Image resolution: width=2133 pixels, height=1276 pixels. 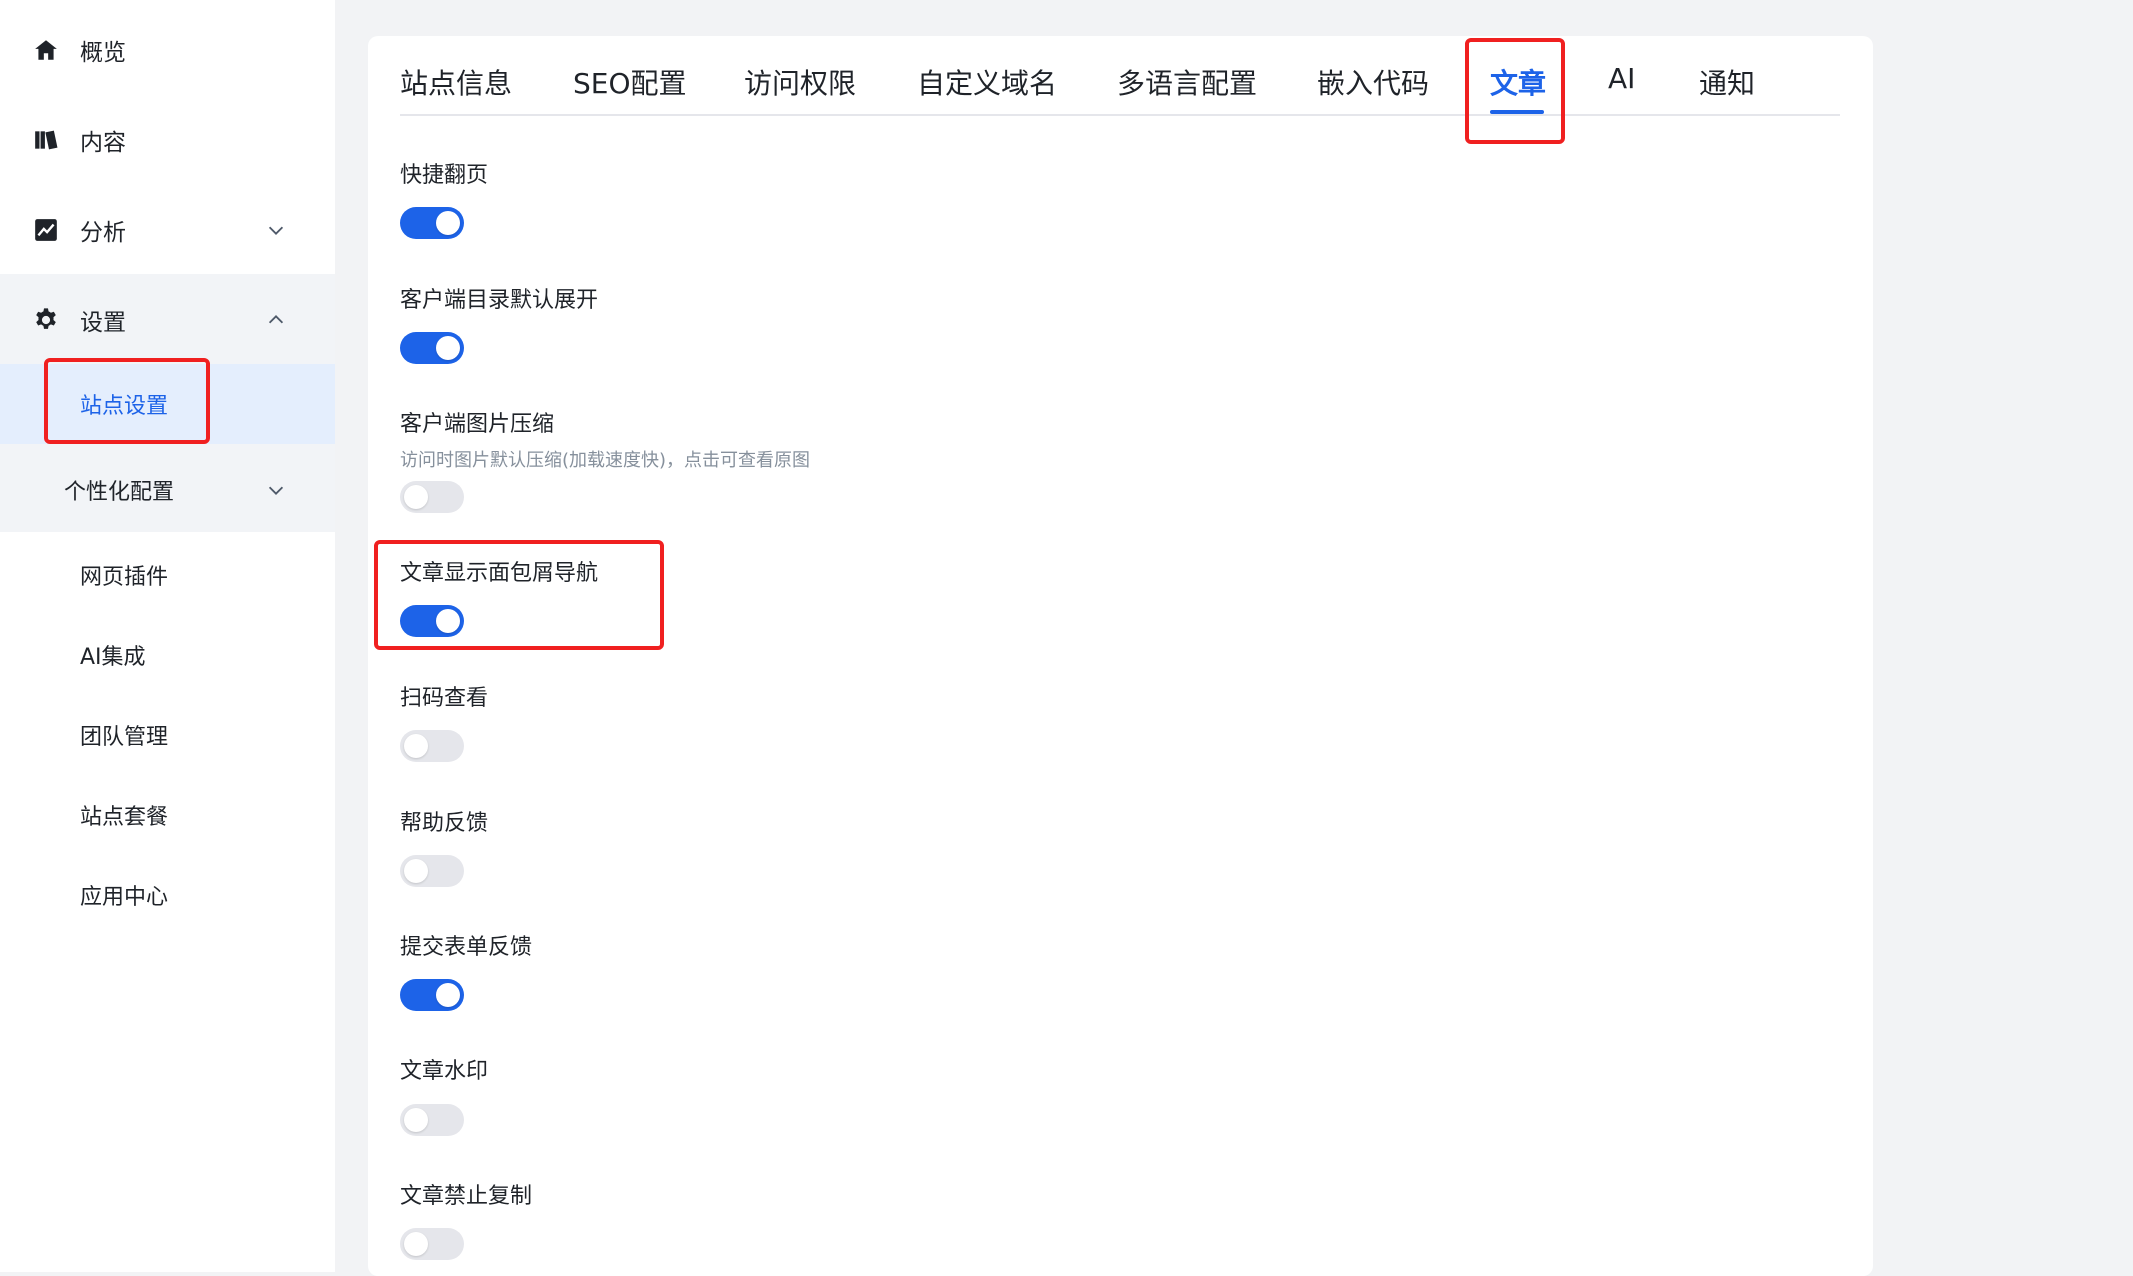 What do you see at coordinates (432, 871) in the screenshot?
I see `help-feedback-toggle` at bounding box center [432, 871].